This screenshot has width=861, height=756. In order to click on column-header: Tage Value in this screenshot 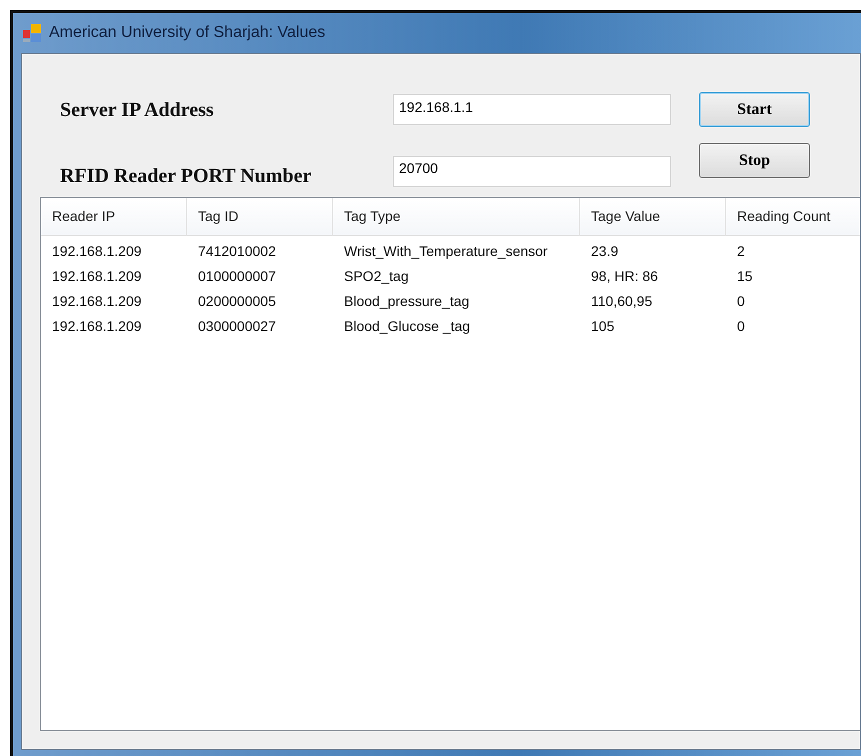, I will do `click(653, 217)`.